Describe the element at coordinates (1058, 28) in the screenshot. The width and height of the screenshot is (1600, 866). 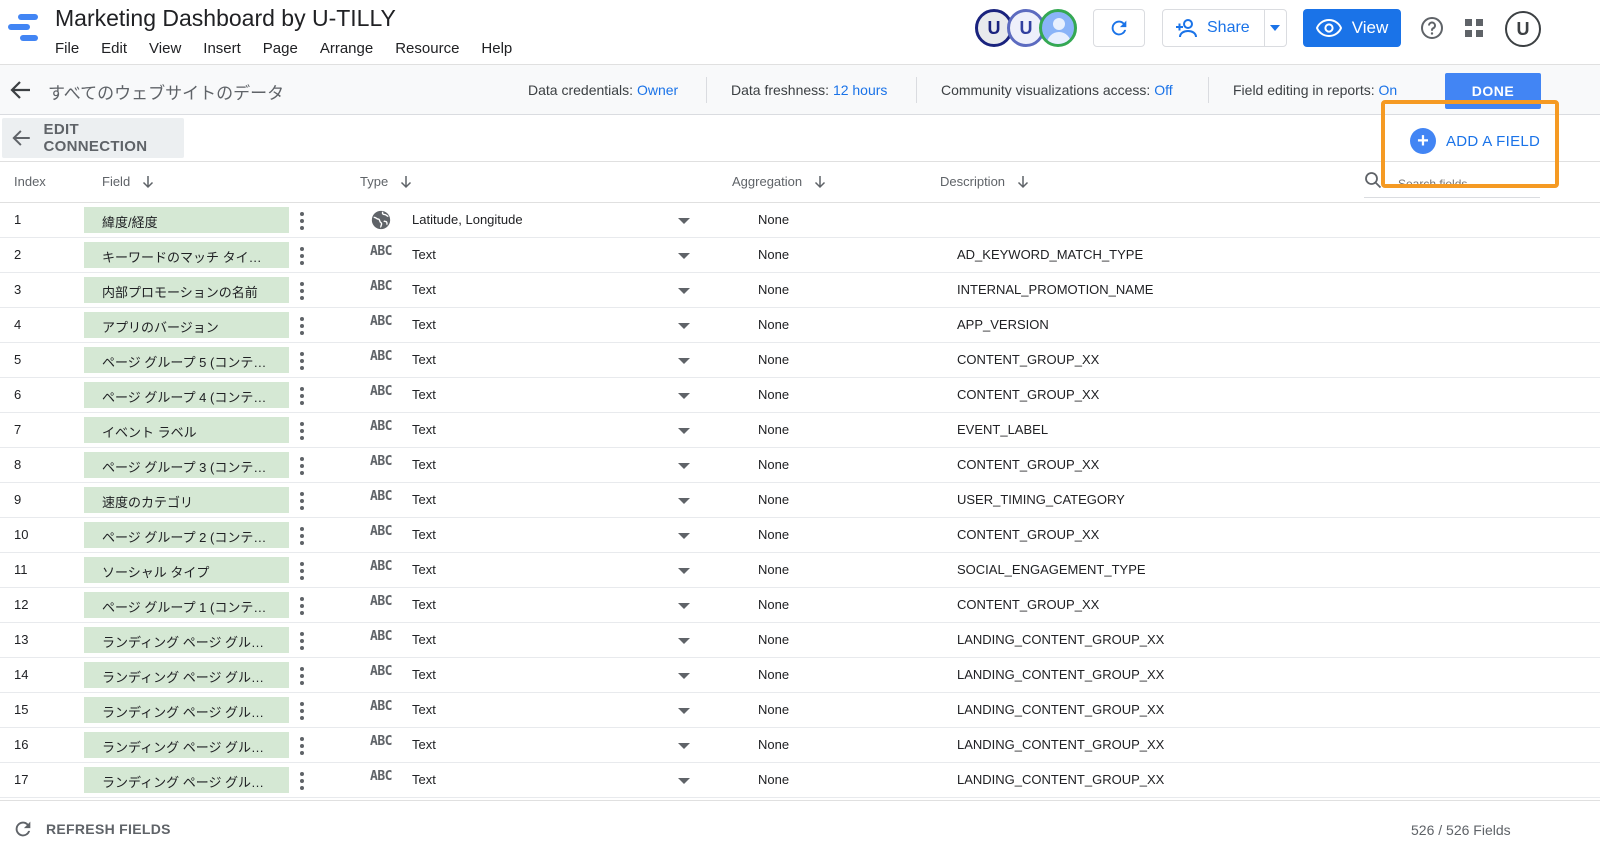
I see `collaborator-avatar-person-icon` at that location.